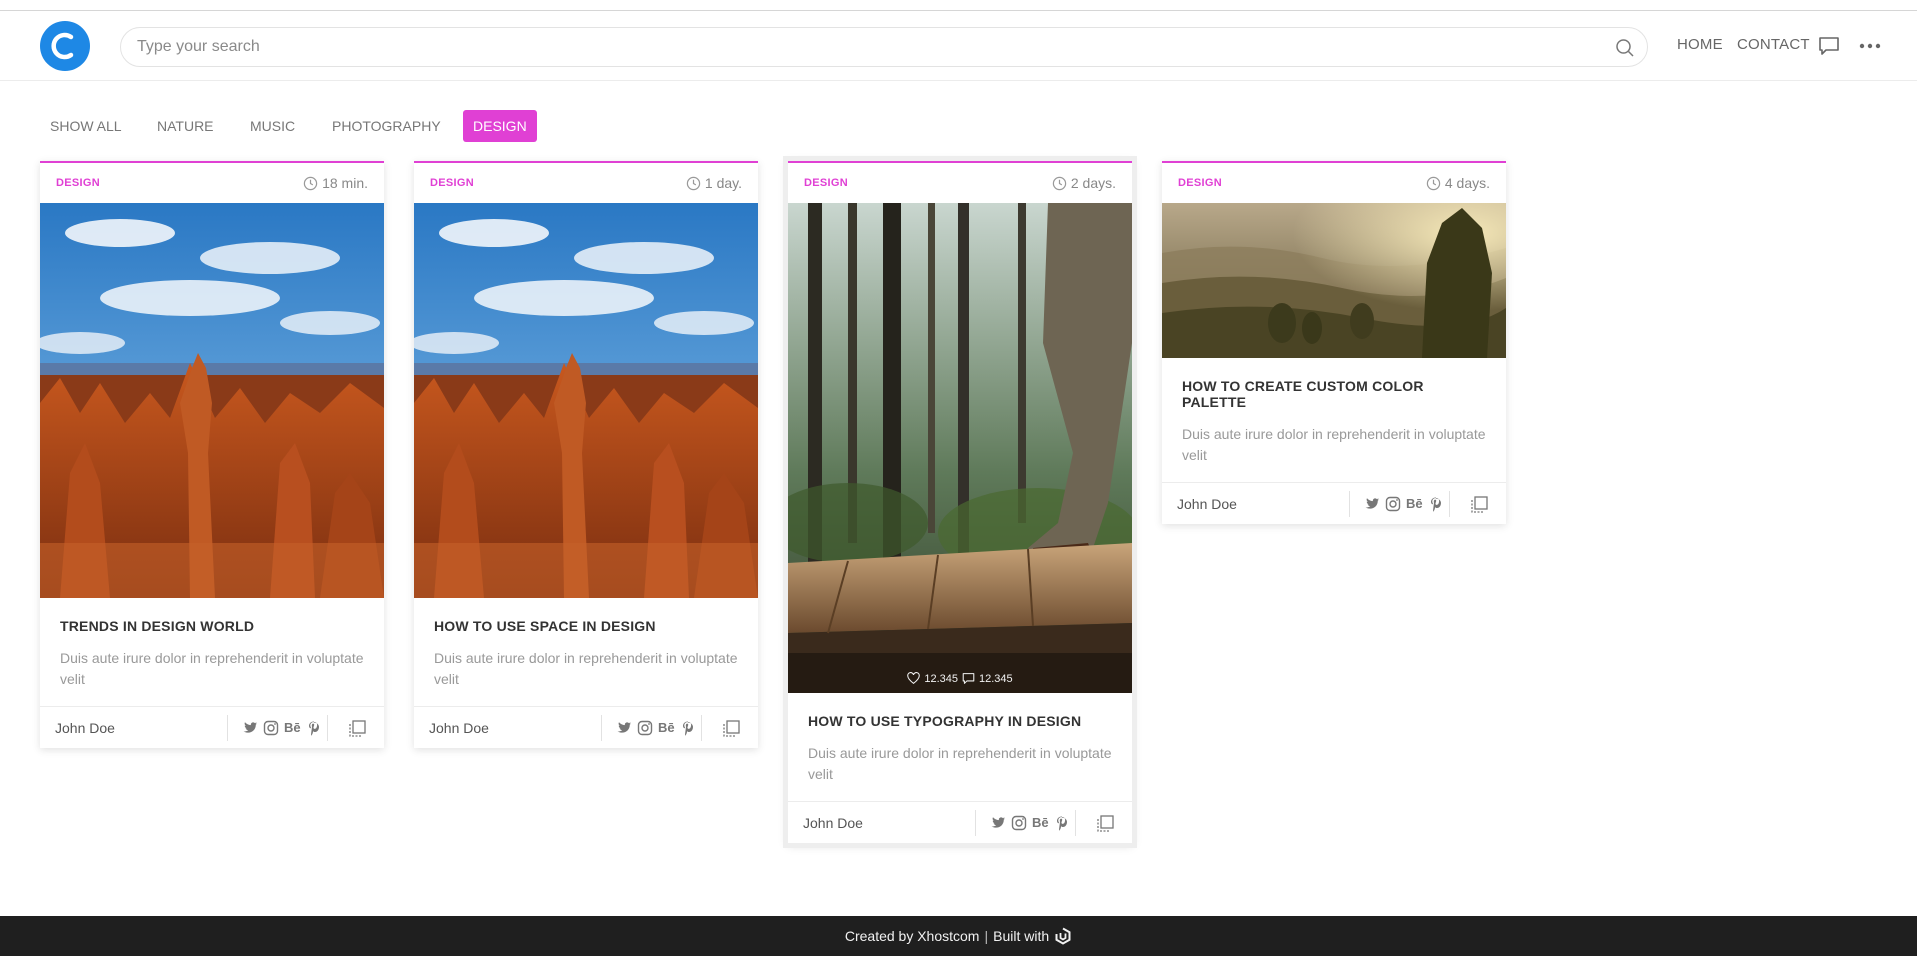 The image size is (1917, 956). What do you see at coordinates (272, 126) in the screenshot?
I see `filter-music: MUSIC` at bounding box center [272, 126].